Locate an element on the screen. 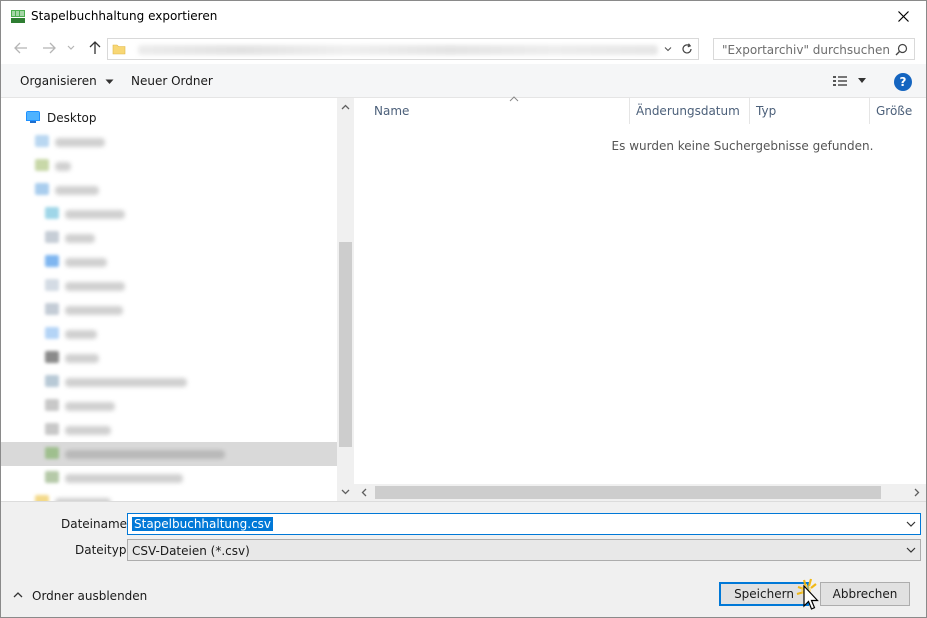  arrow-up-icon is located at coordinates (95, 47).